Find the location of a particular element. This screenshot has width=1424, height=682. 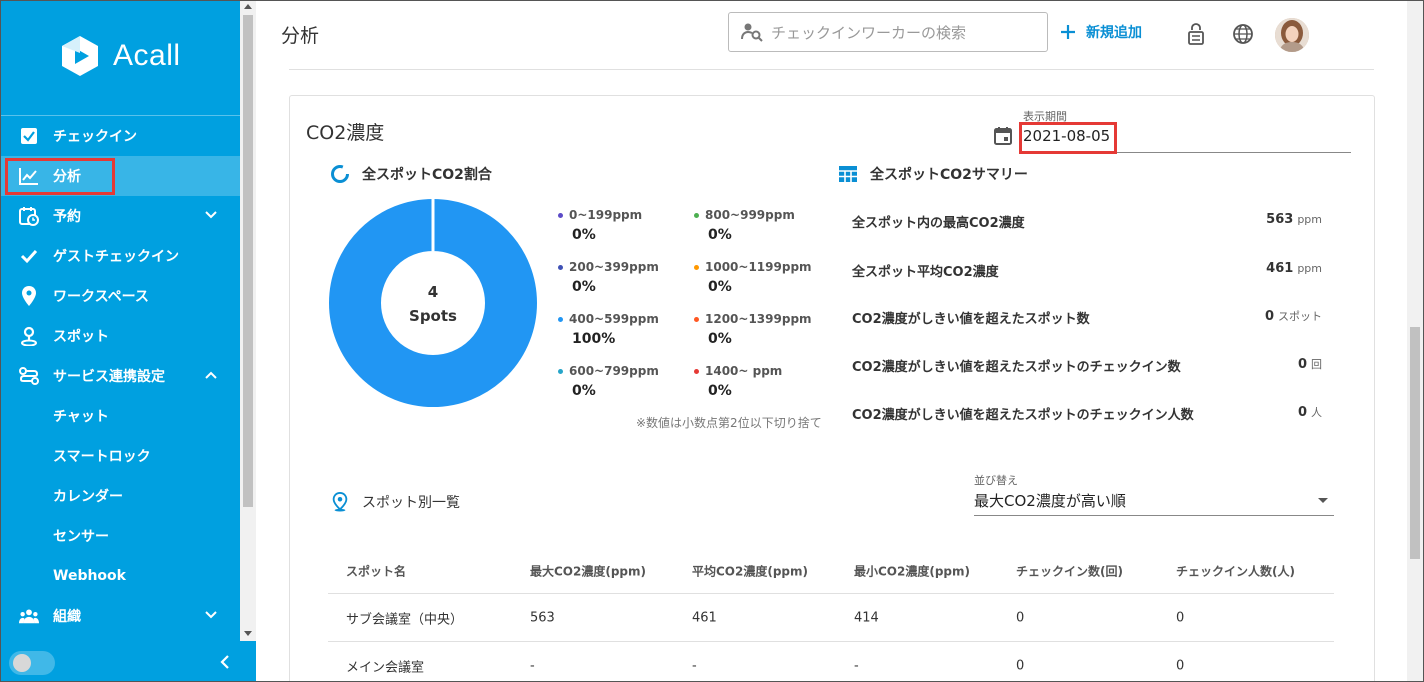

sidebar-item-label: 組織 is located at coordinates (67, 617).